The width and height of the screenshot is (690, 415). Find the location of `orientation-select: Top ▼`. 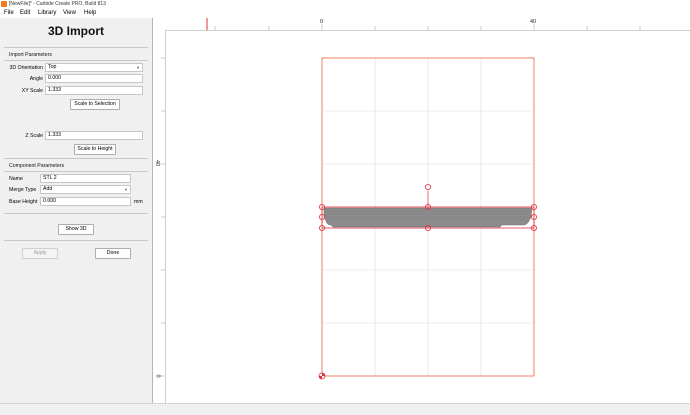

orientation-select: Top ▼ is located at coordinates (94, 67).